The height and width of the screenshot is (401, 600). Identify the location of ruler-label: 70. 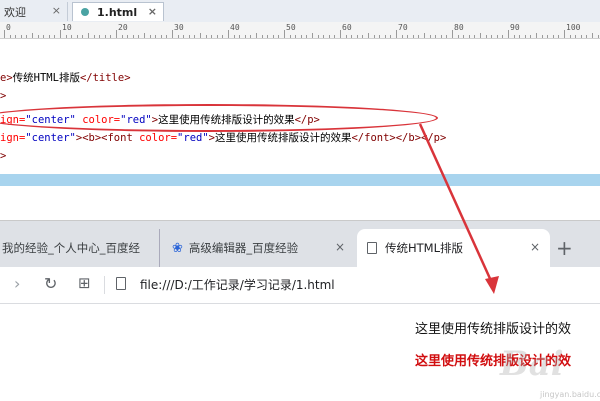
(403, 27).